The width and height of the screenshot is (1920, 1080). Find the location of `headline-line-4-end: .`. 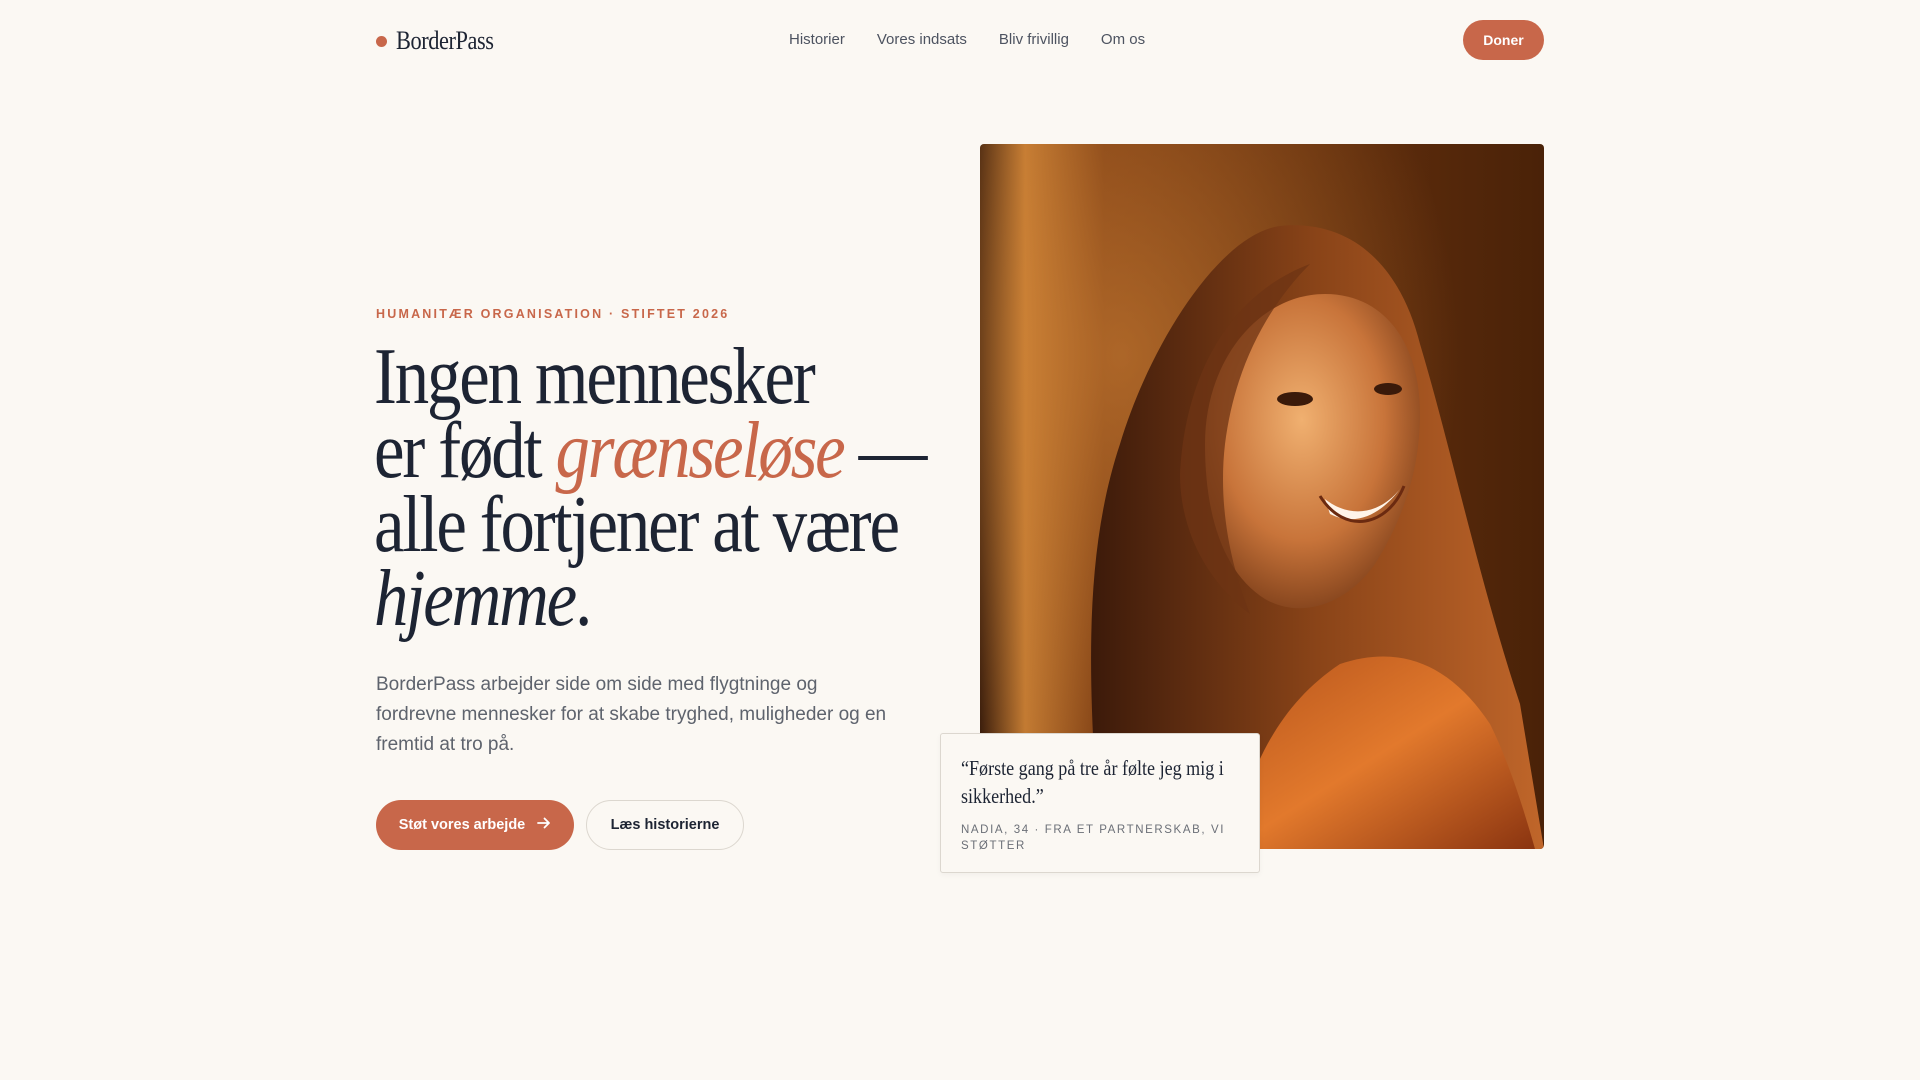

headline-line-4-end: . is located at coordinates (583, 599).